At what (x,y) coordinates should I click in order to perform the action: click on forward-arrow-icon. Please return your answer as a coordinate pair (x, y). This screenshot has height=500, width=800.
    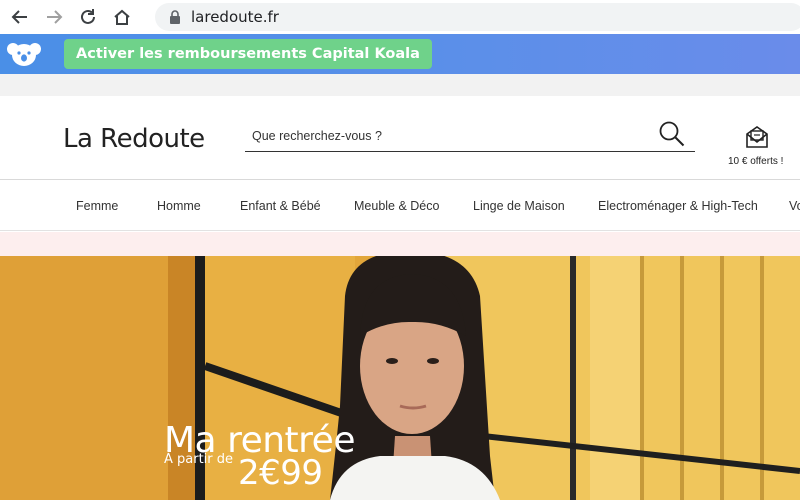
    Looking at the image, I should click on (55, 17).